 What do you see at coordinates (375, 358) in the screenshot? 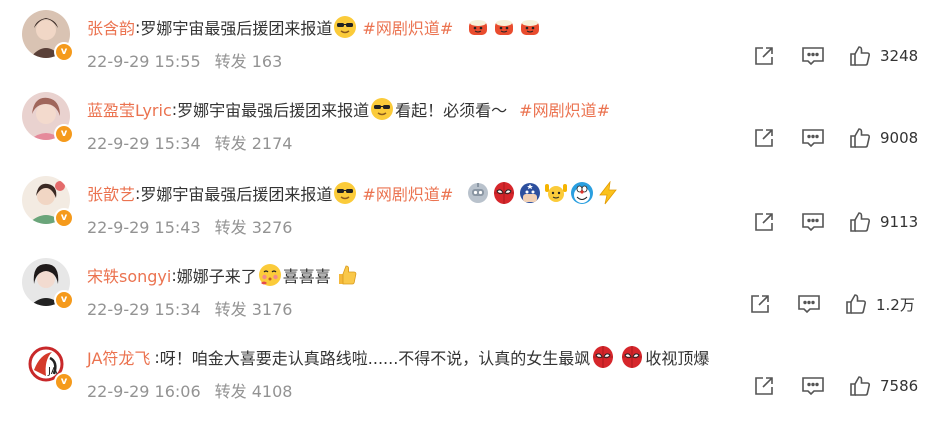
I see `comment-text: 呀！咱金大喜要走认真路线啦......不得不说，认真的女生最飒` at bounding box center [375, 358].